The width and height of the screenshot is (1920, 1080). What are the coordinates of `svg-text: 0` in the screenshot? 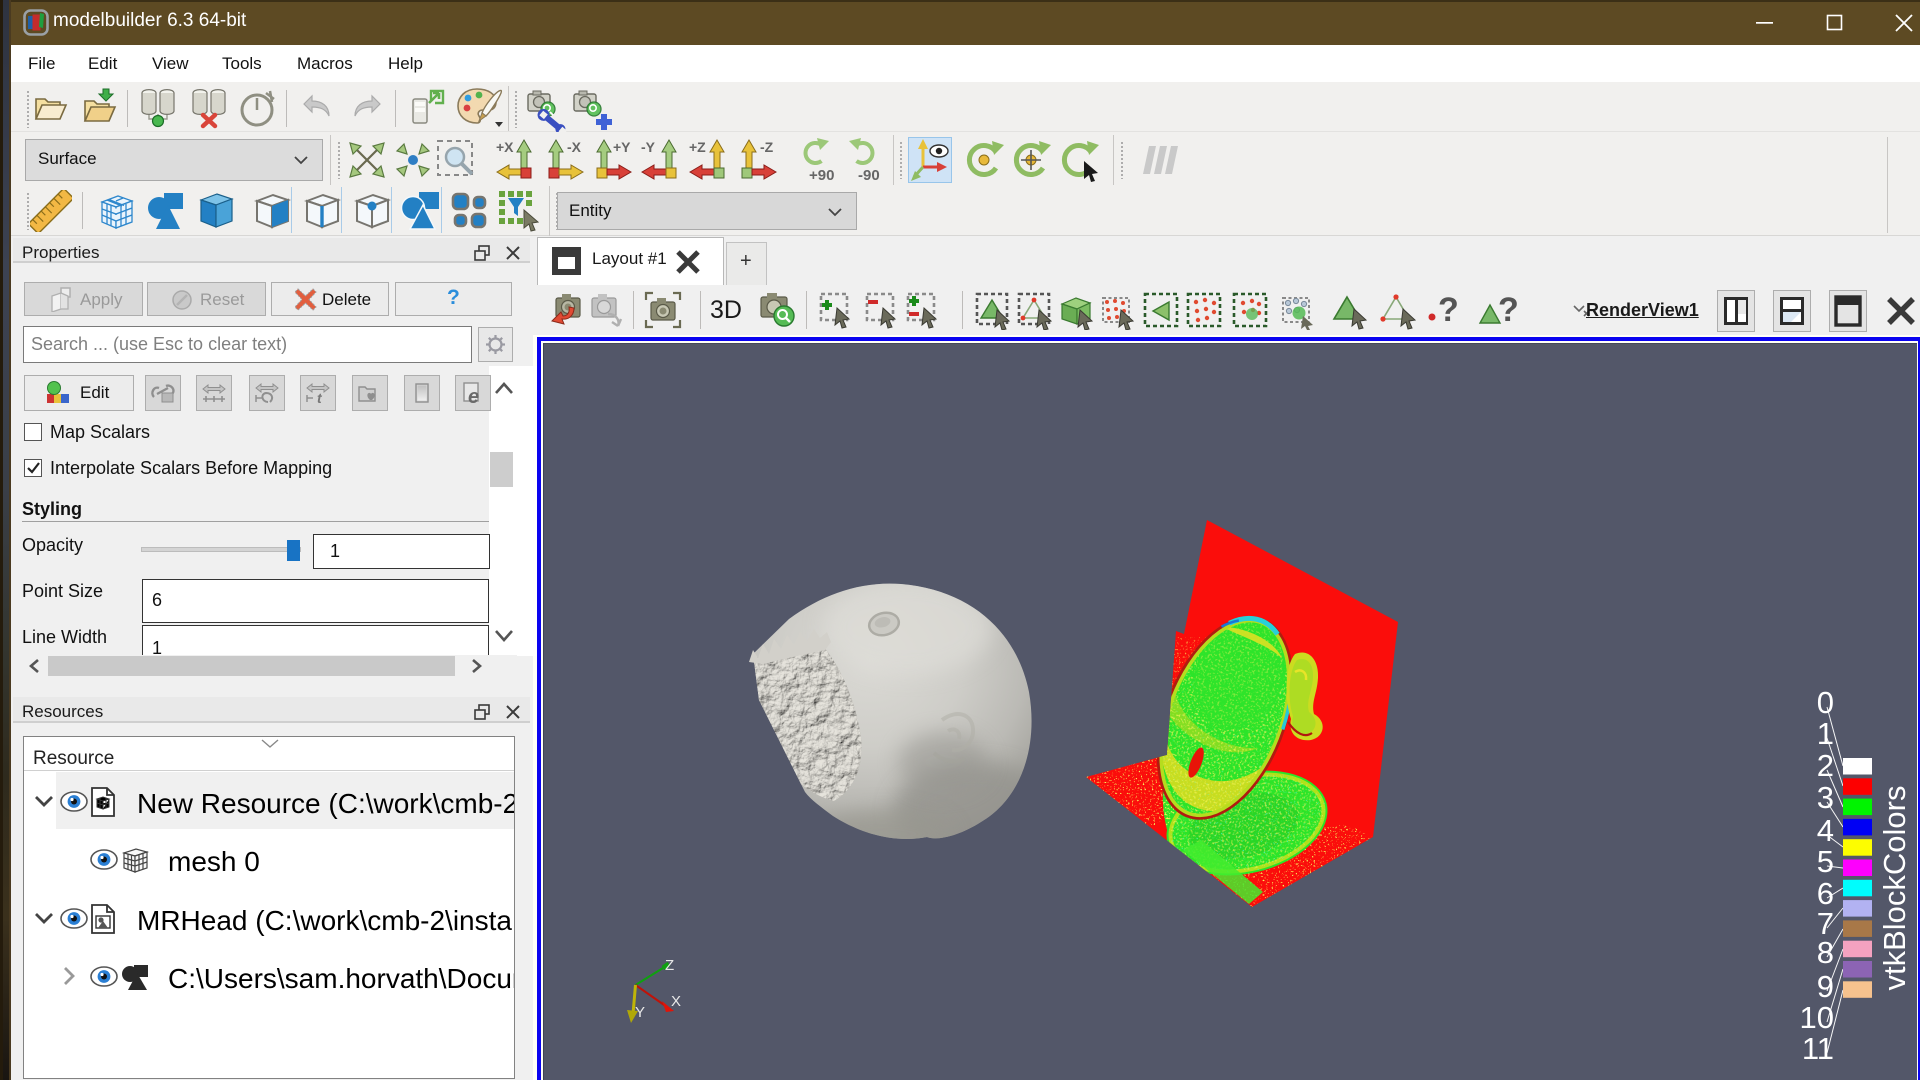 It's located at (1825, 702).